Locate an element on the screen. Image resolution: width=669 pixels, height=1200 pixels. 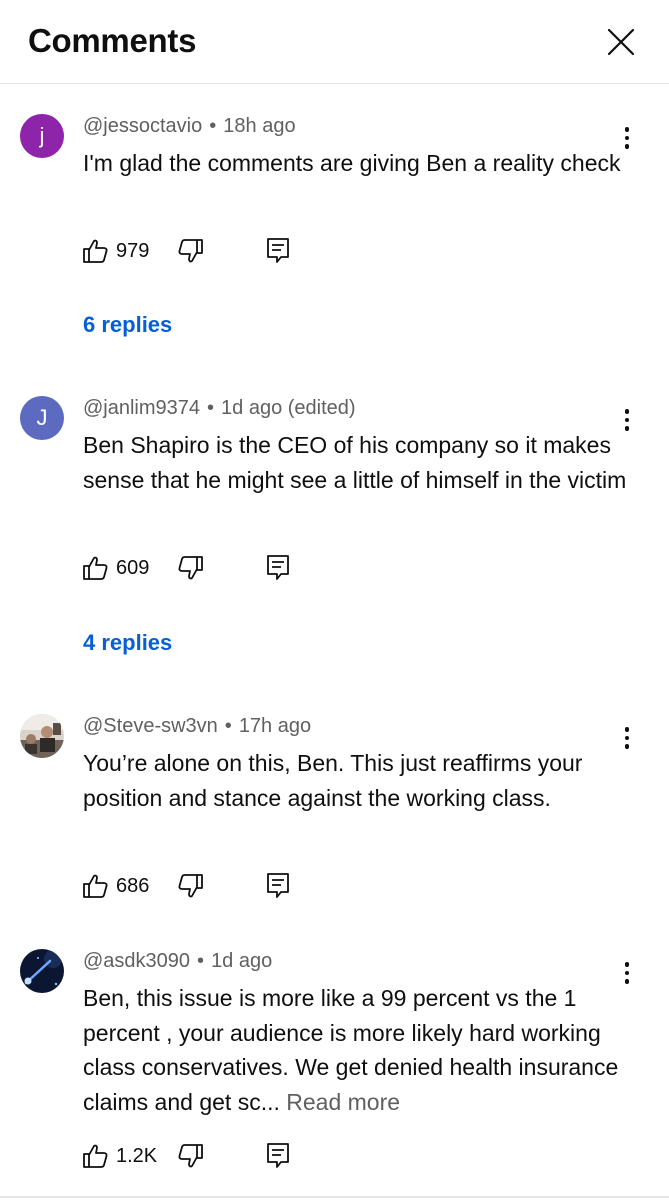
like-count: 979 is located at coordinates (133, 250).